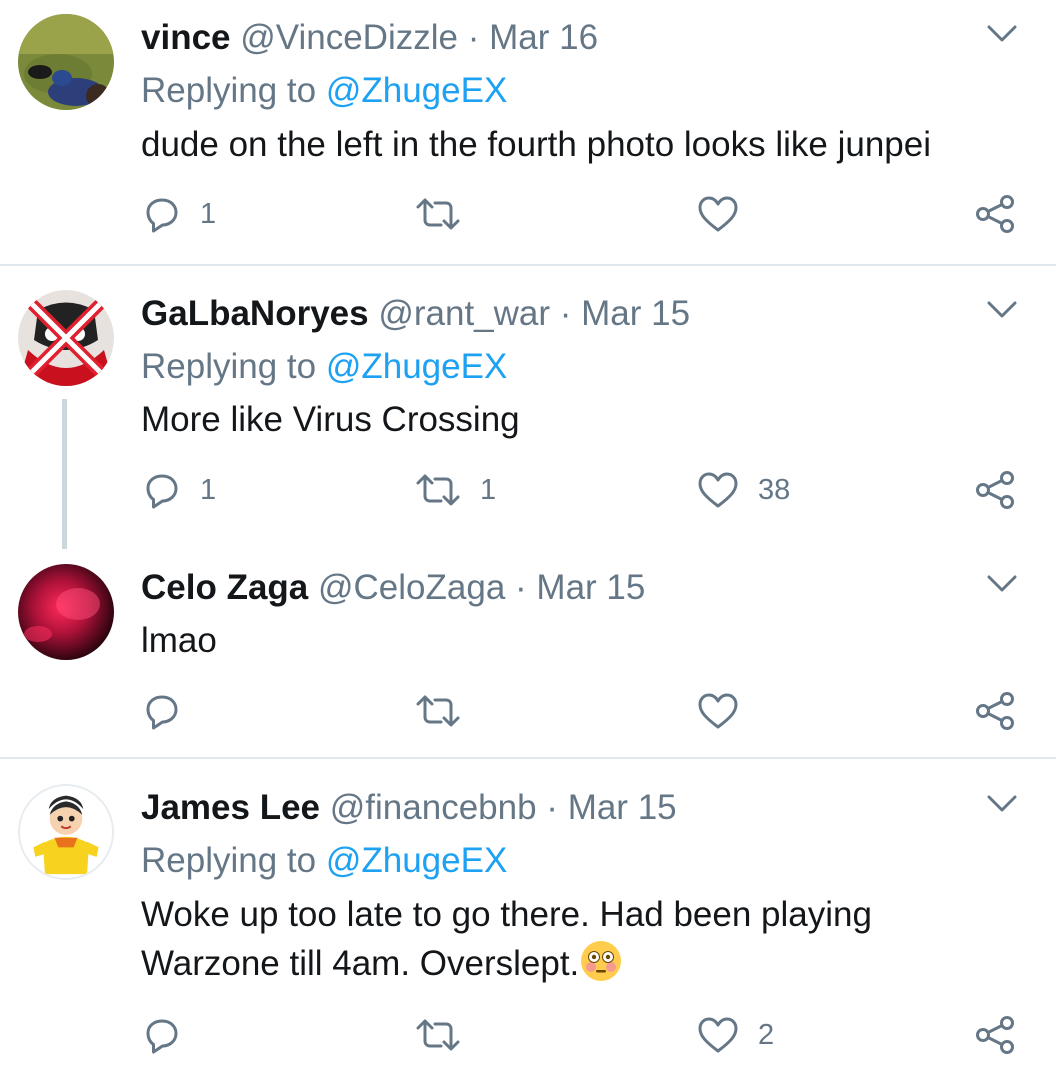 The height and width of the screenshot is (1072, 1056). What do you see at coordinates (464, 313) in the screenshot?
I see `user-handle: @rant_war` at bounding box center [464, 313].